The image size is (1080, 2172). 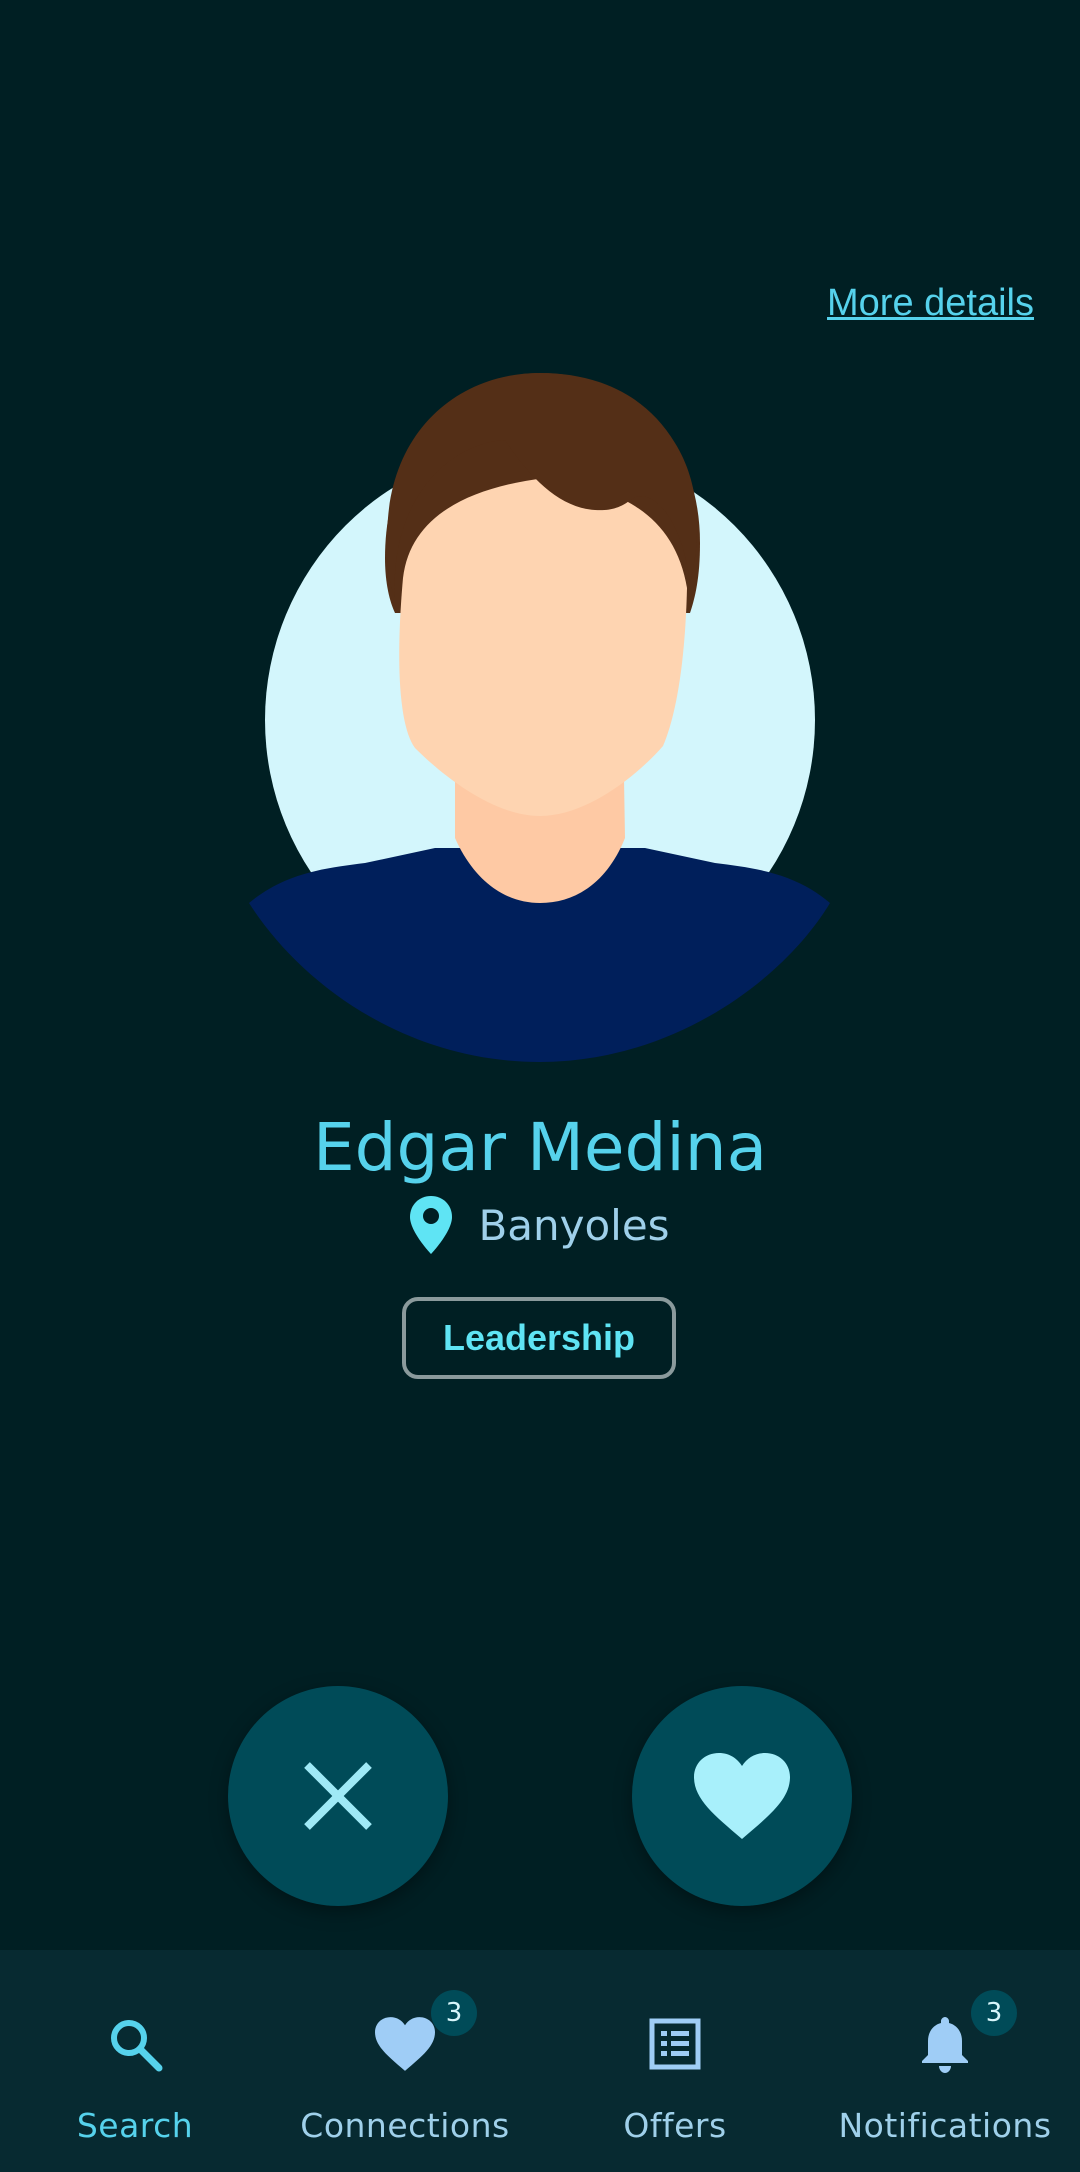 What do you see at coordinates (574, 1225) in the screenshot?
I see `location-text: Banyoles` at bounding box center [574, 1225].